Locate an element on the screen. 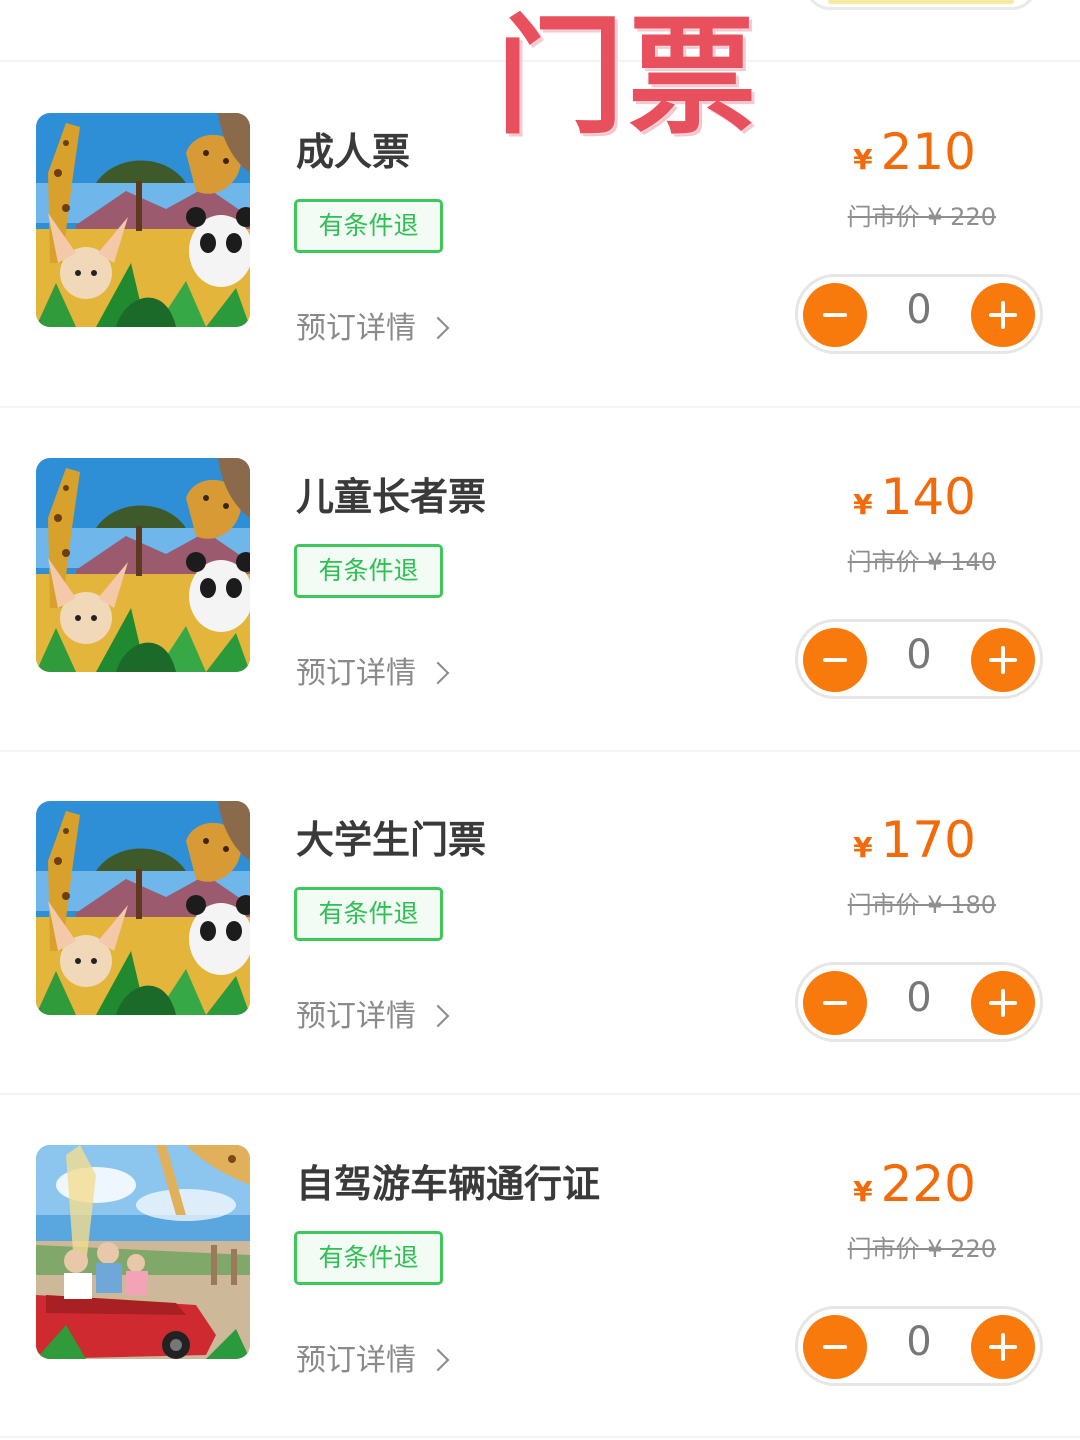 The image size is (1080, 1440). market-price: 门市价 ¥ 140 is located at coordinates (921, 562).